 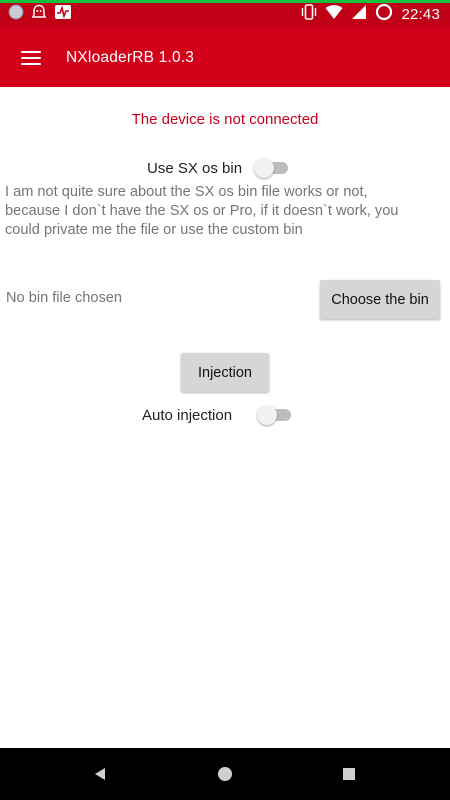 I want to click on recents-button, so click(x=349, y=774).